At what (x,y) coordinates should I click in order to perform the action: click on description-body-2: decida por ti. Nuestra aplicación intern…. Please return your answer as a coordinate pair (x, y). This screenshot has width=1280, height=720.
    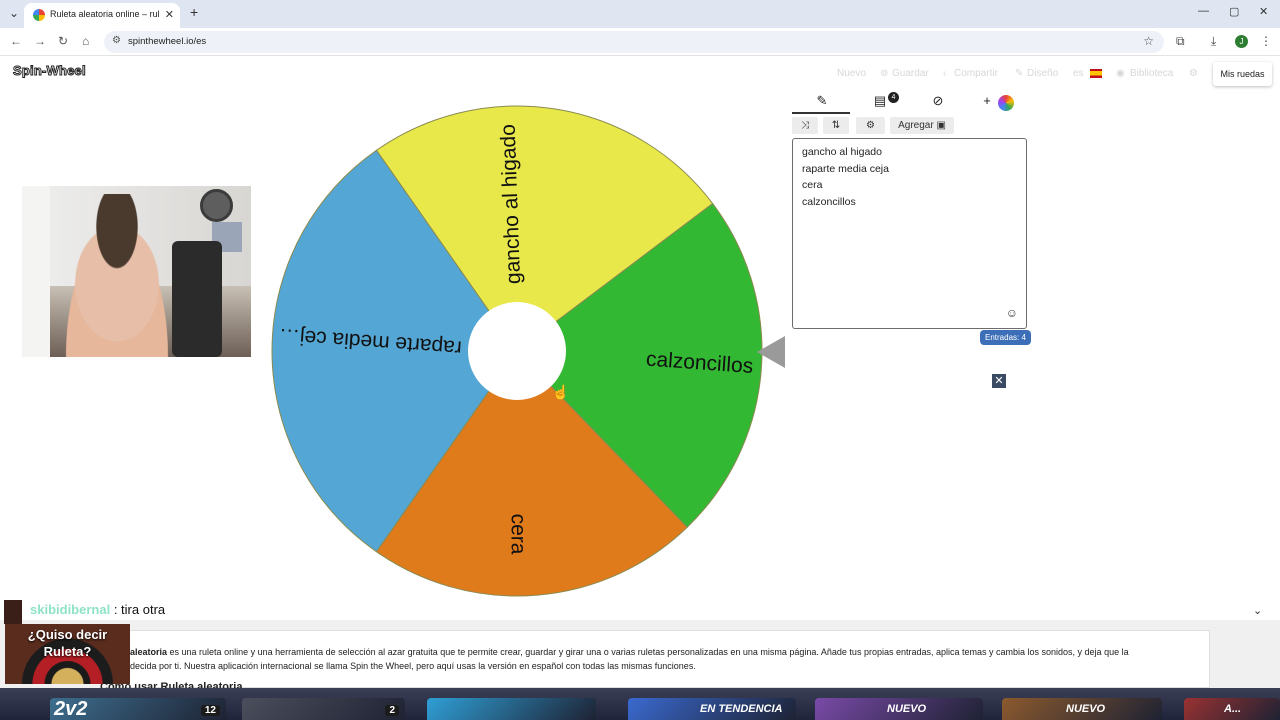
    Looking at the image, I should click on (413, 666).